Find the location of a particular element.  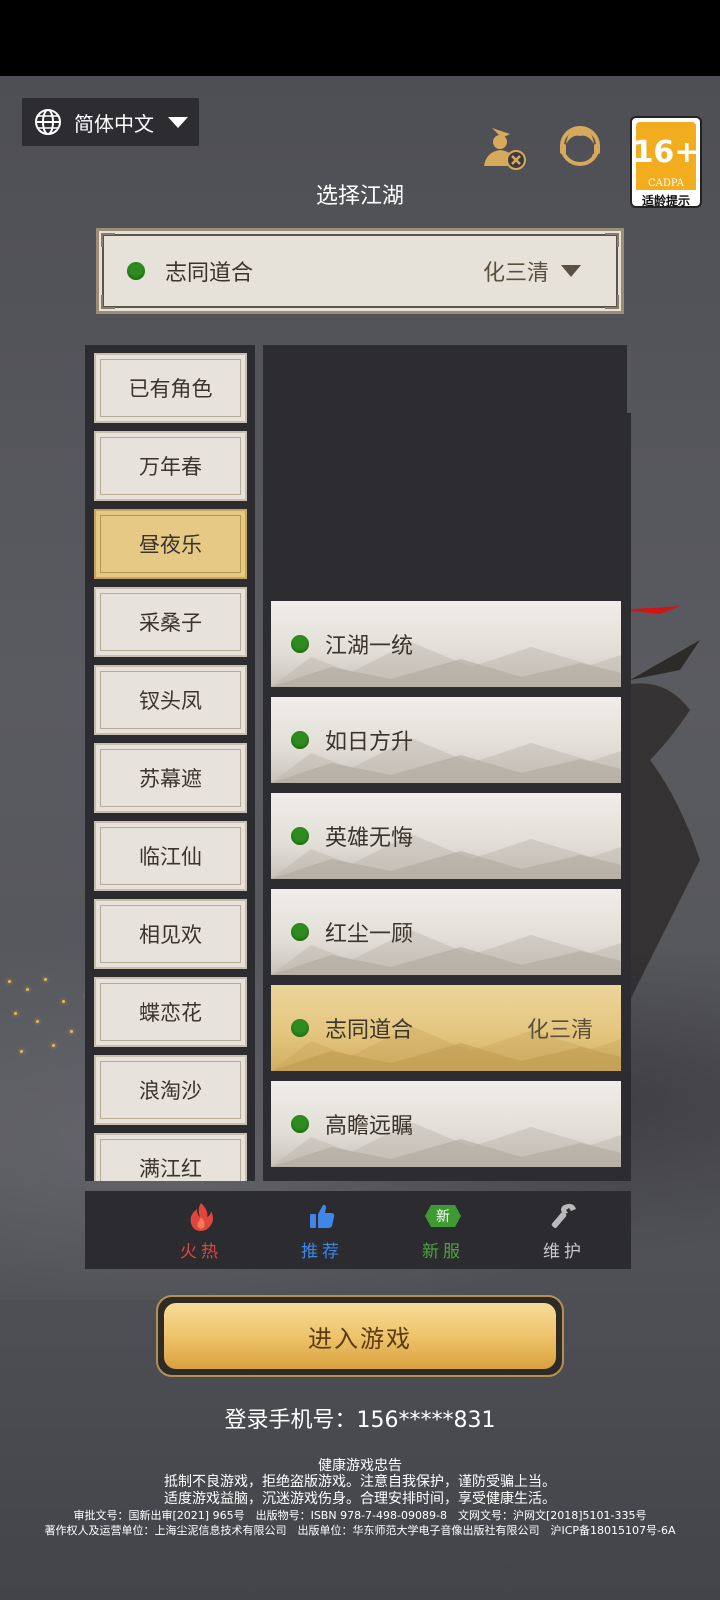

server-zone: 化三清 is located at coordinates (559, 1030).